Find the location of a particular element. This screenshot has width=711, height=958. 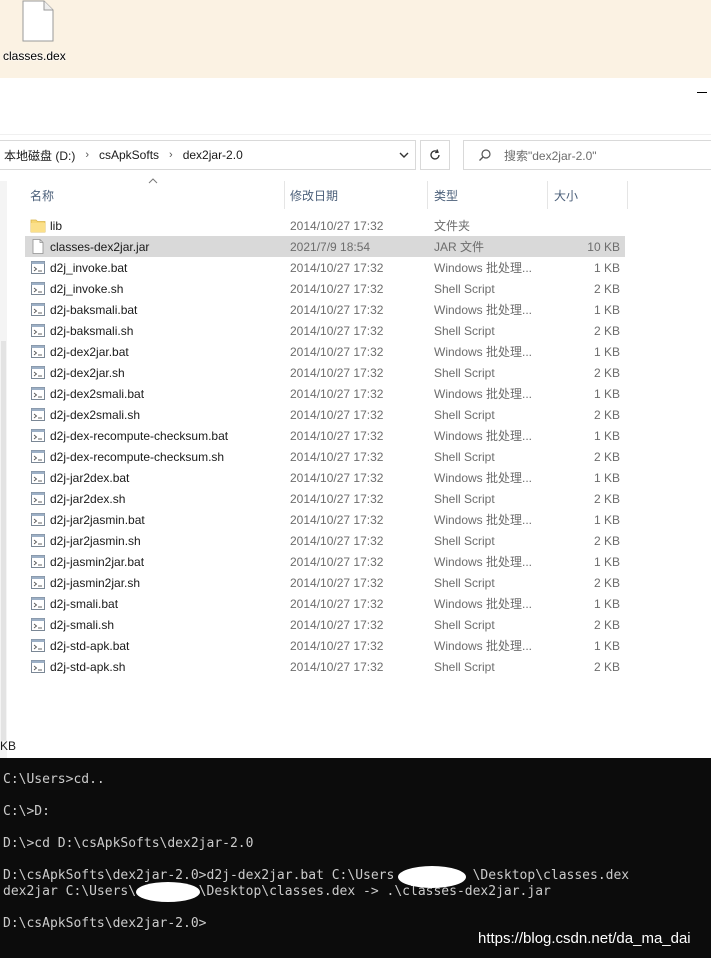

search-icon is located at coordinates (485, 155).